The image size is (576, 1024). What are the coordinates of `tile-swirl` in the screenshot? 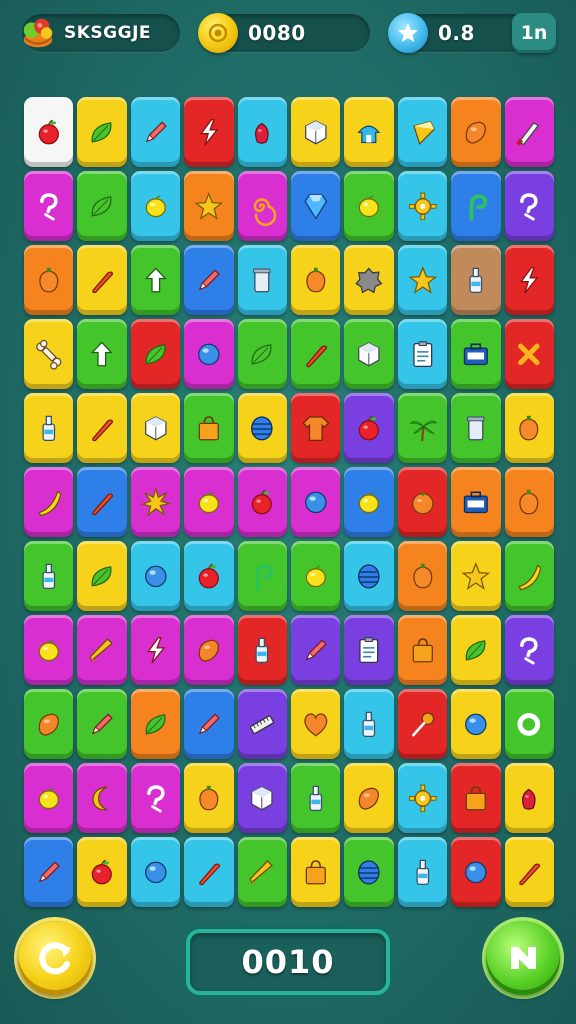 It's located at (262, 206).